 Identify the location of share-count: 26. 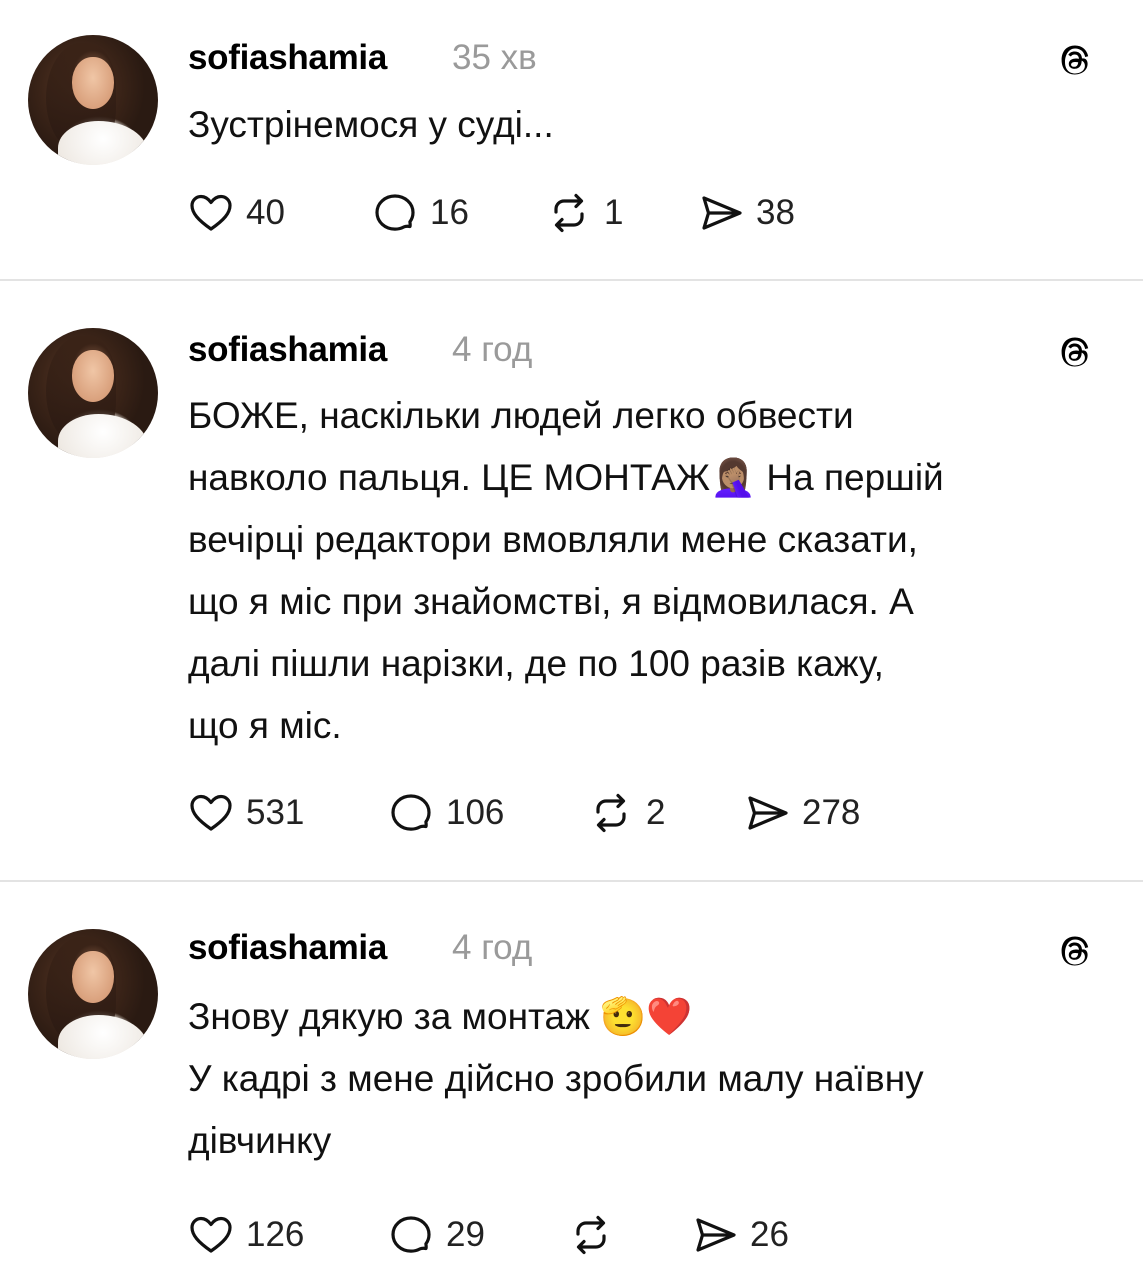
(769, 1234).